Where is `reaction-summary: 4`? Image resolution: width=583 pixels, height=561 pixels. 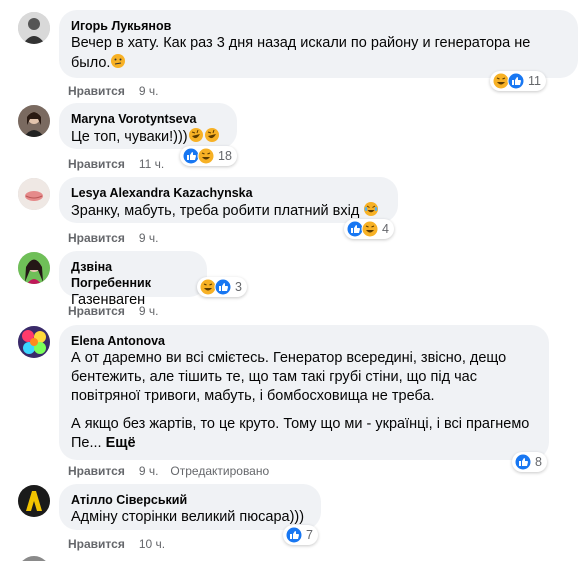
reaction-summary: 4 is located at coordinates (369, 229).